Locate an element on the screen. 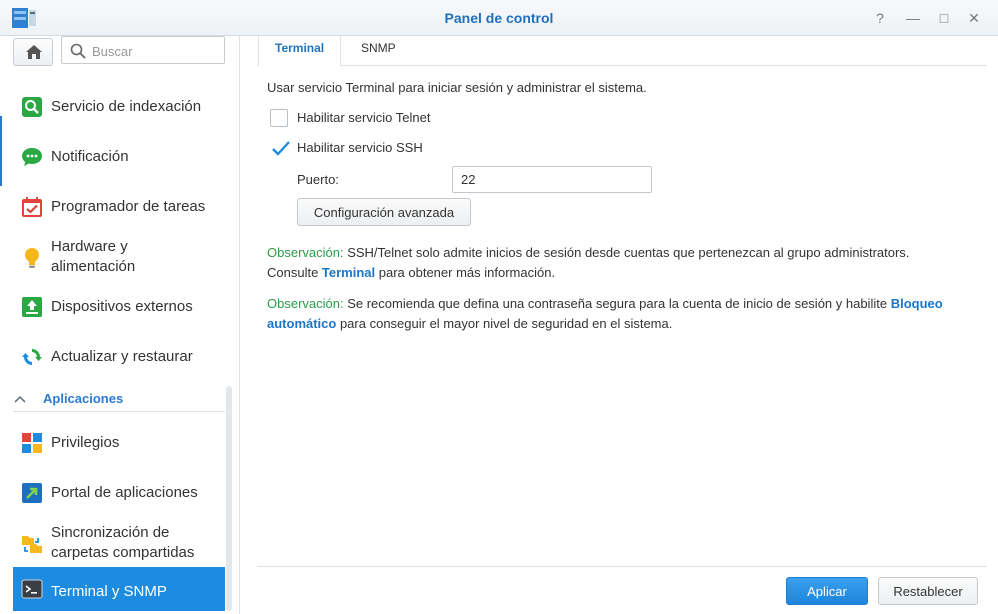  sidebar-item-label: Portal de aplicaciones is located at coordinates (124, 492).